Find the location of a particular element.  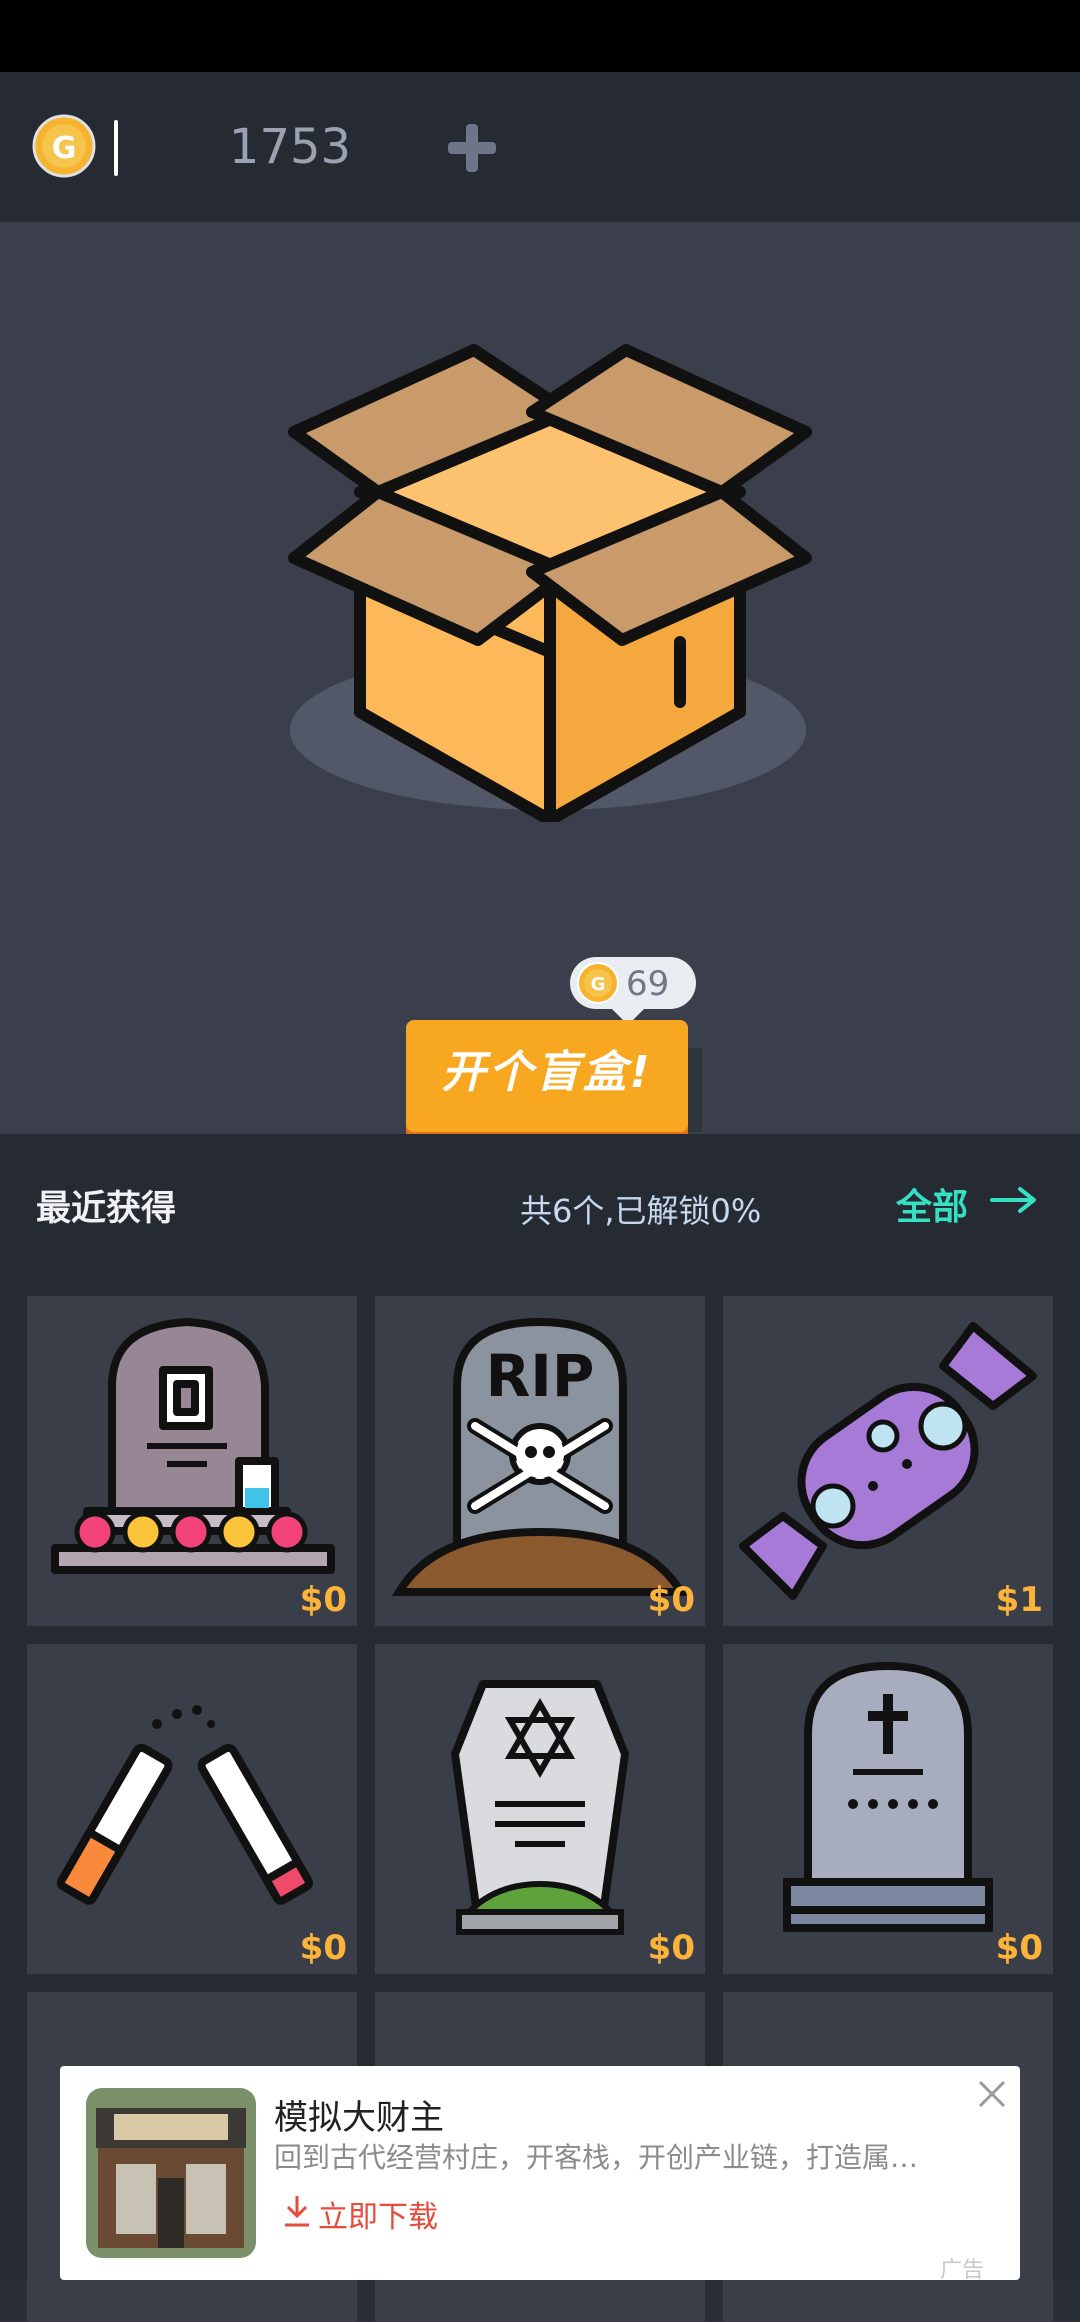

item-card: $1 is located at coordinates (888, 1461).